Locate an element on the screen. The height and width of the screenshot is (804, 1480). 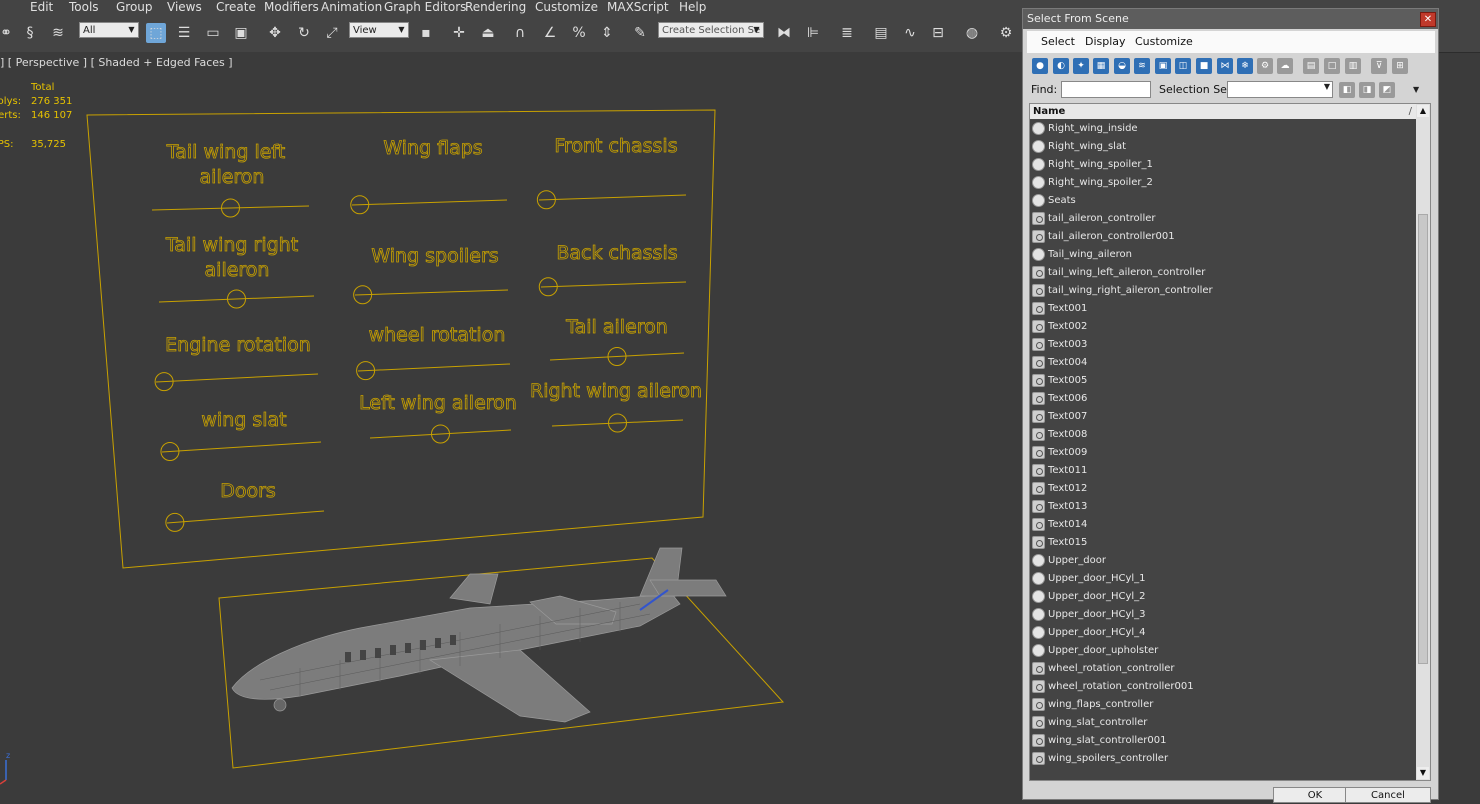
list-item: tail_wing_right_aileron_controller is located at coordinates (1223, 291).